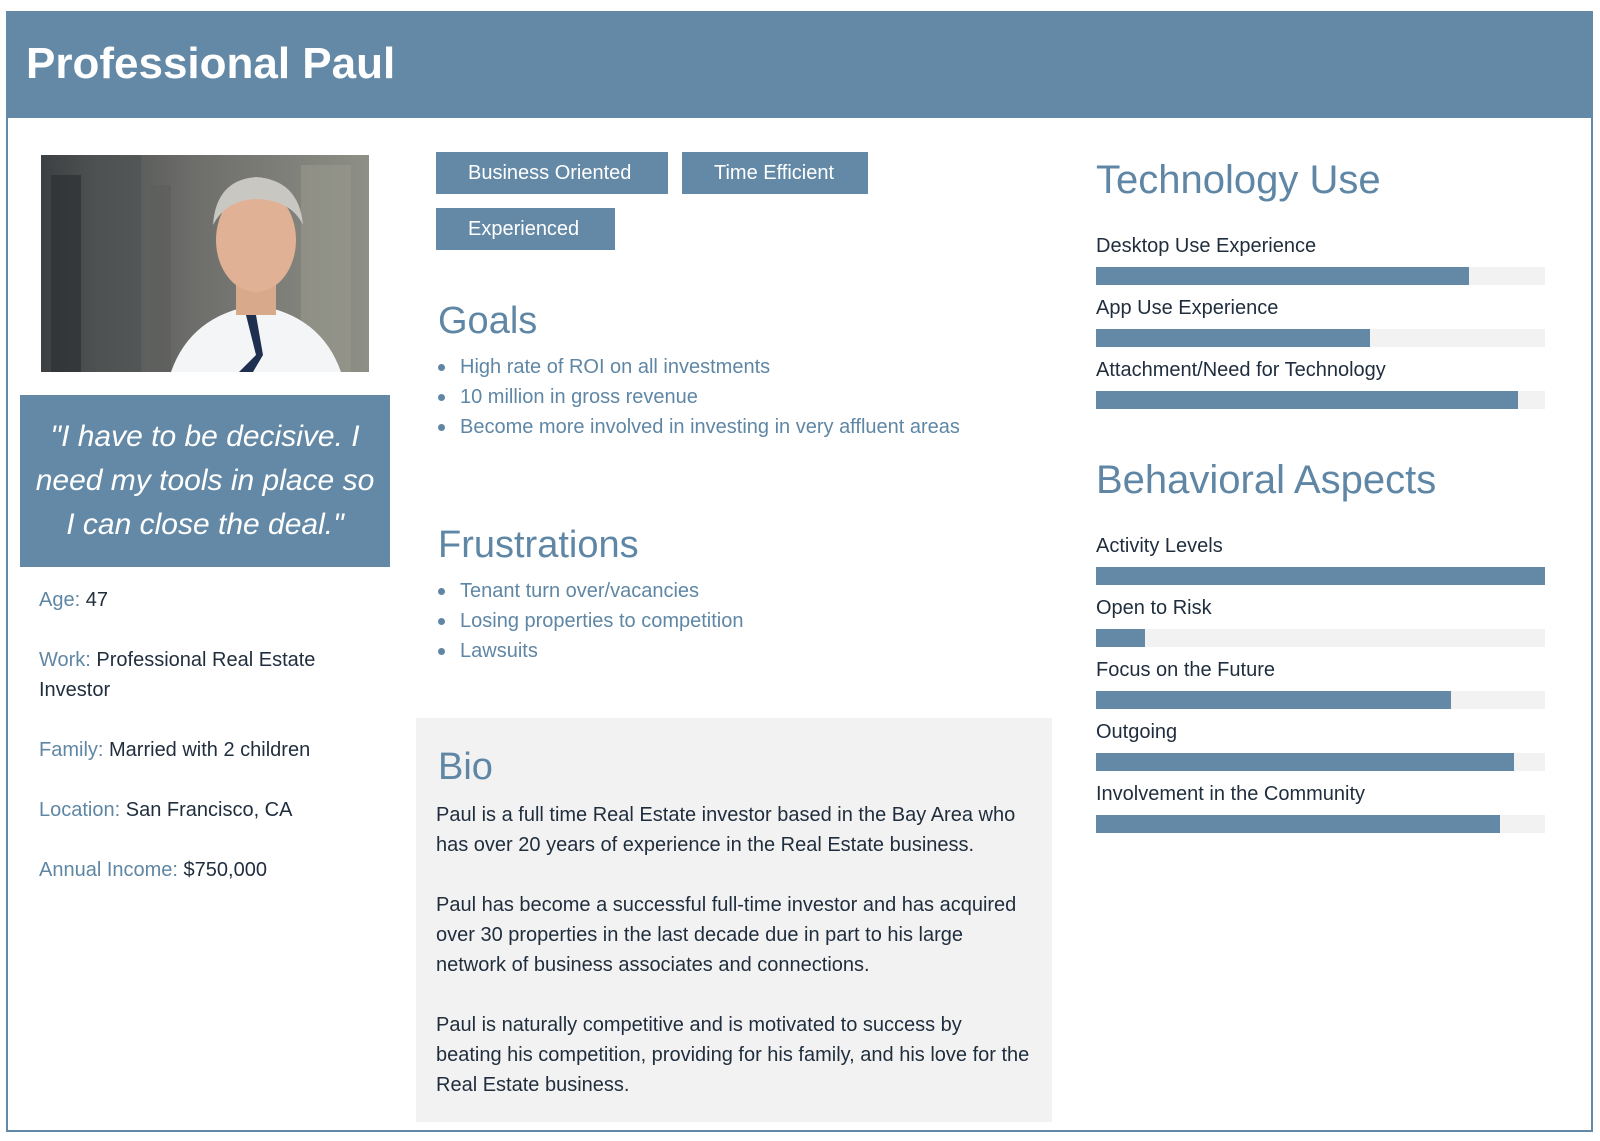 The image size is (1600, 1141). What do you see at coordinates (699, 367) in the screenshot?
I see `list-item: High rate of ROI on all investments` at bounding box center [699, 367].